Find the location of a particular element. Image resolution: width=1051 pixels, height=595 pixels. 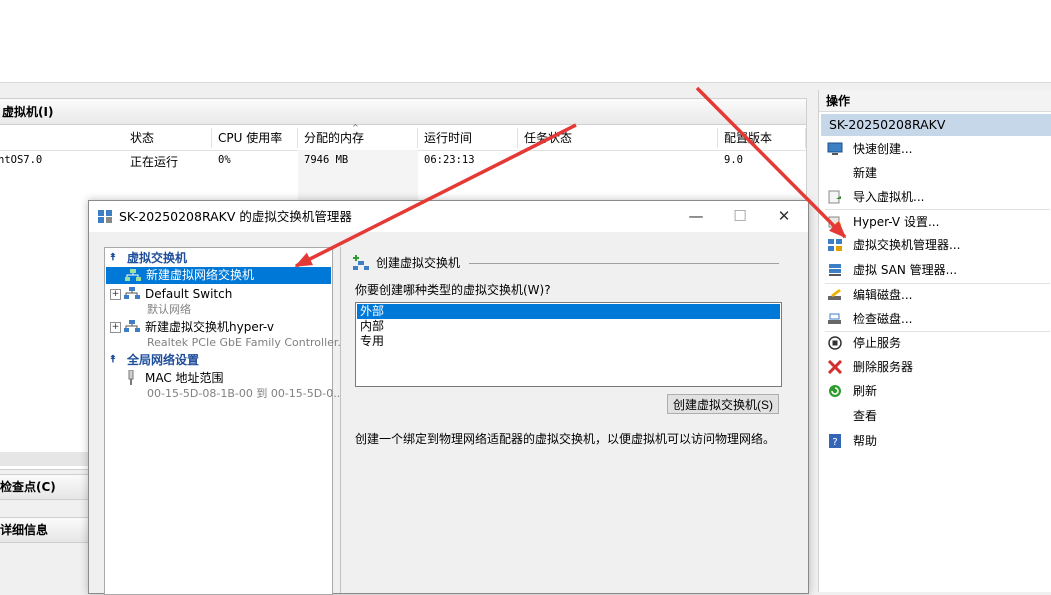

switch-type-listbox: 外部 内部 专用 is located at coordinates (568, 344).